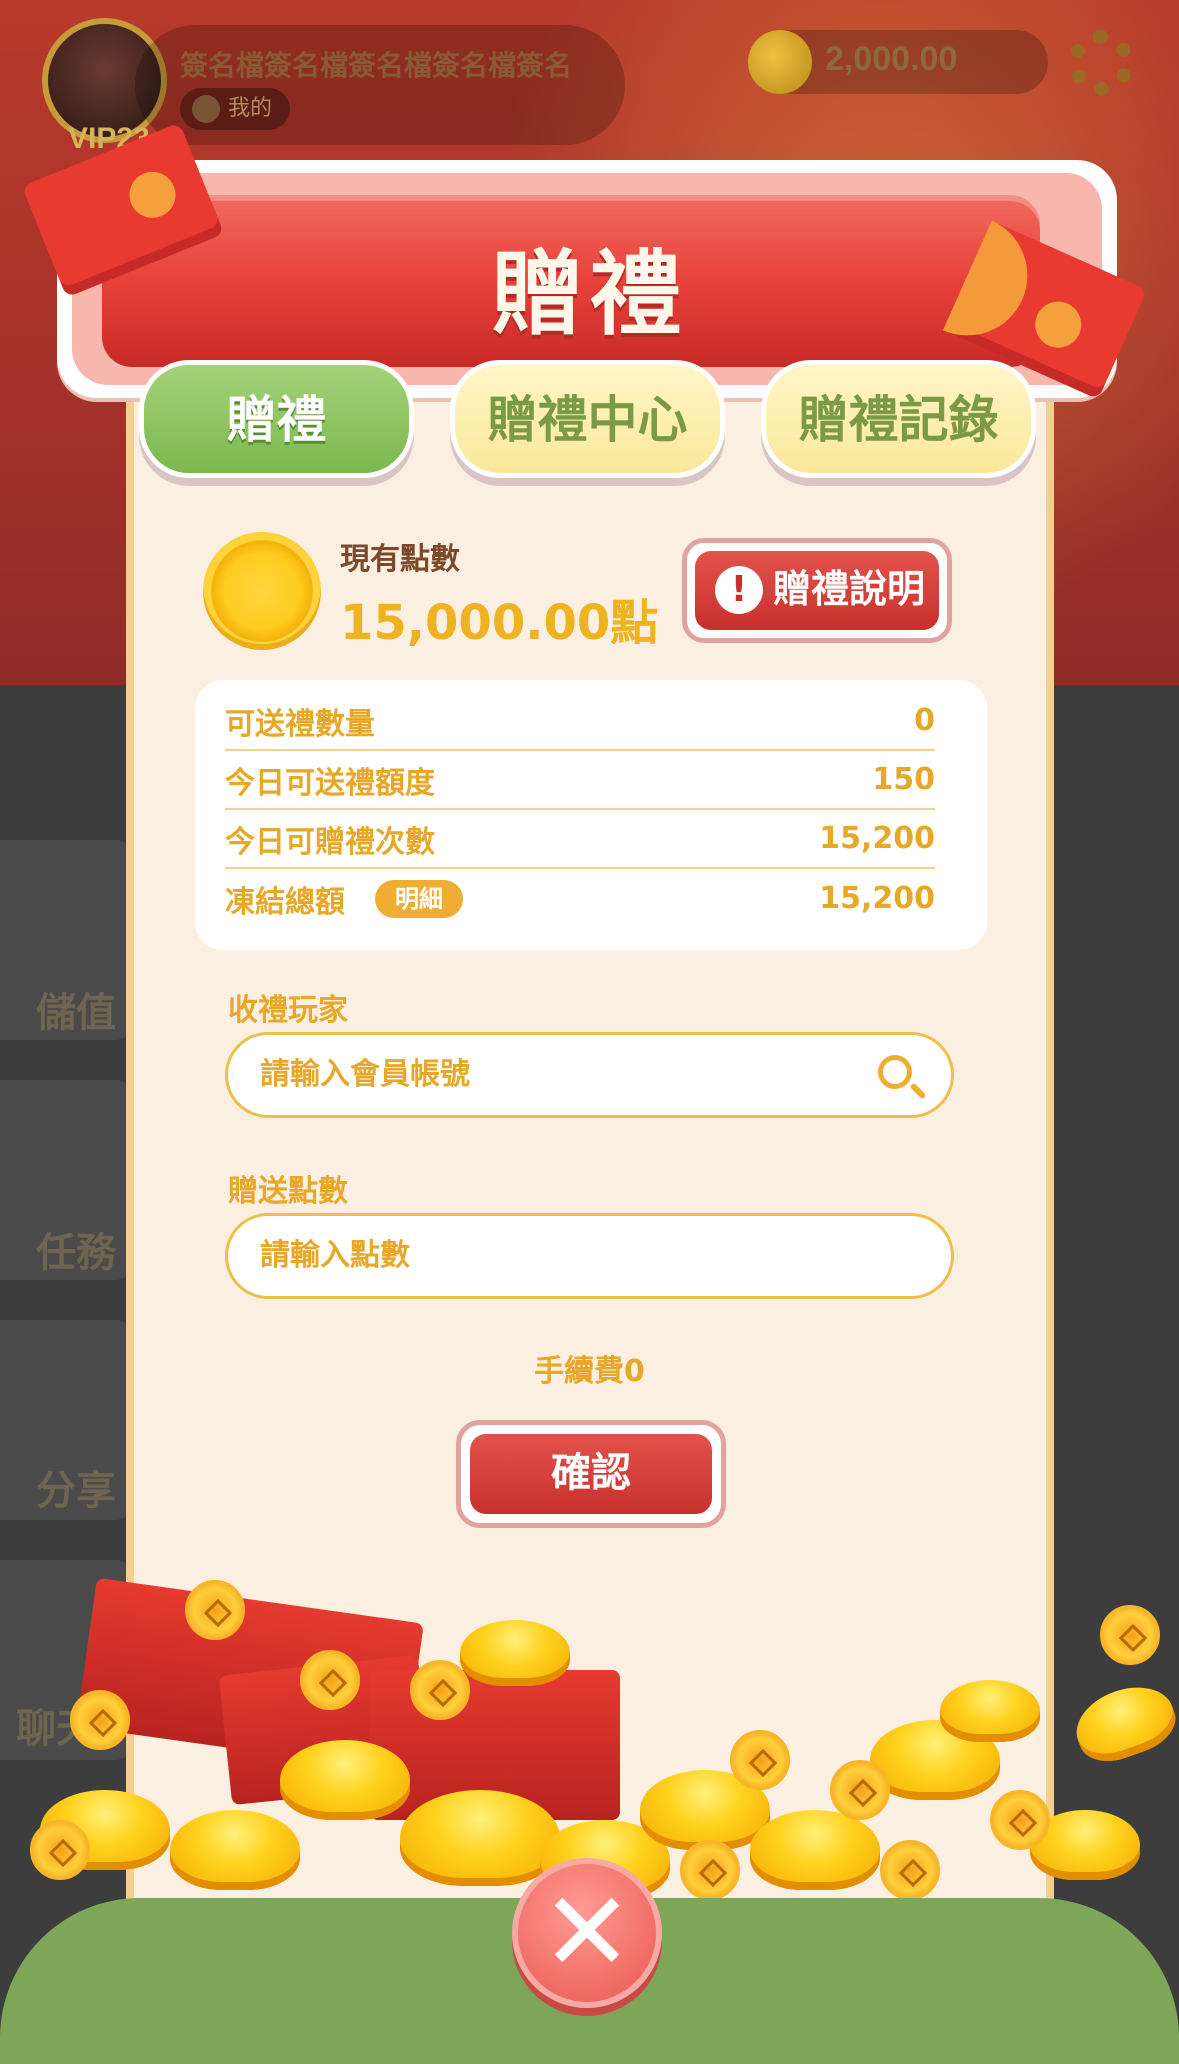 The width and height of the screenshot is (1179, 2064). What do you see at coordinates (924, 720) in the screenshot?
I see `stat-value: 0` at bounding box center [924, 720].